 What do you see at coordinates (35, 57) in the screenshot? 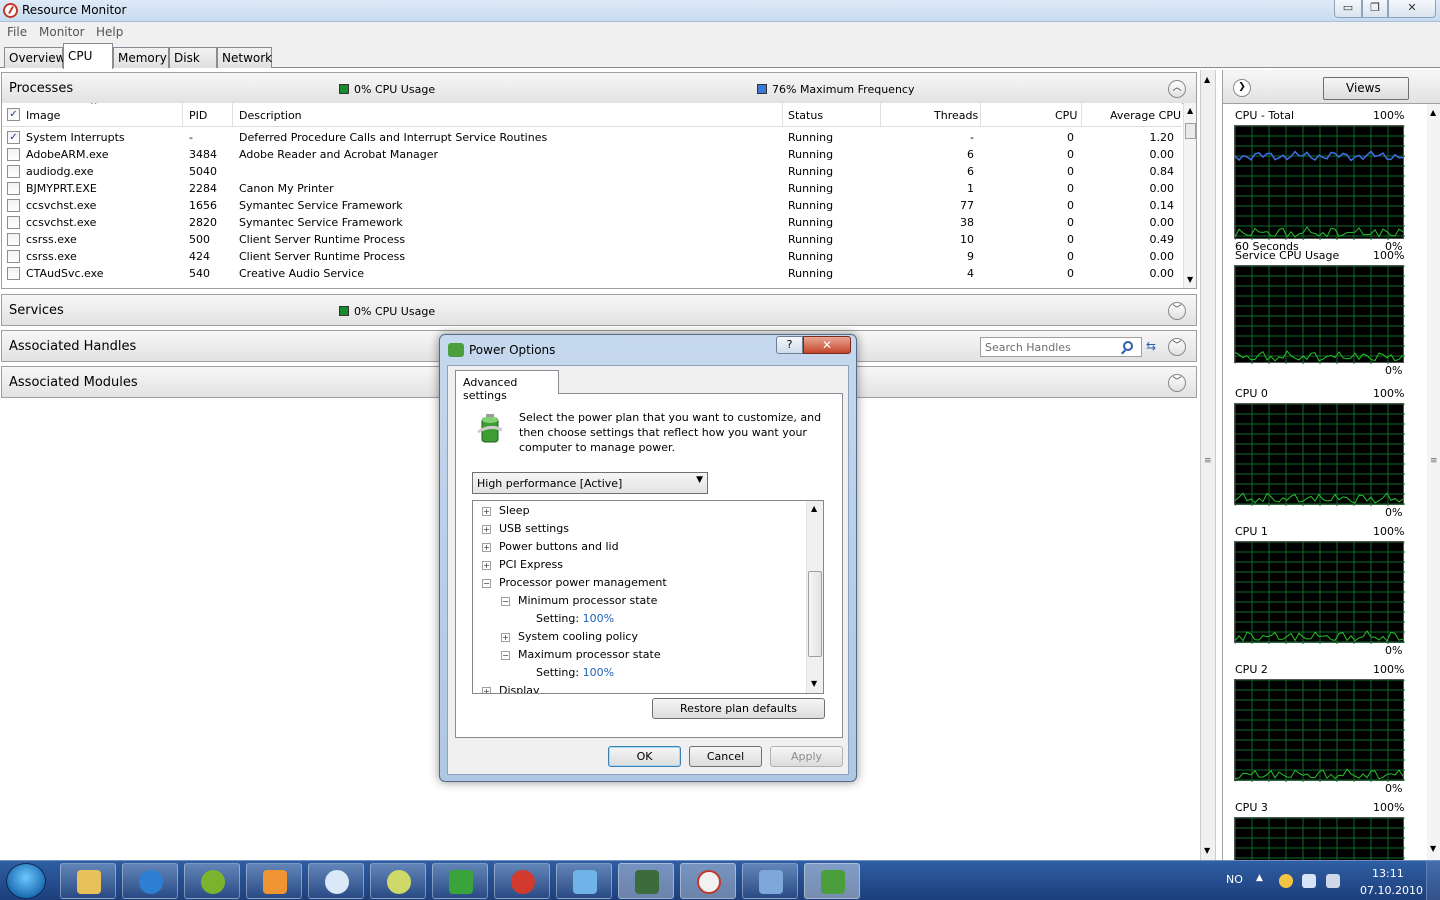
I see `tab-overview: Overview` at bounding box center [35, 57].